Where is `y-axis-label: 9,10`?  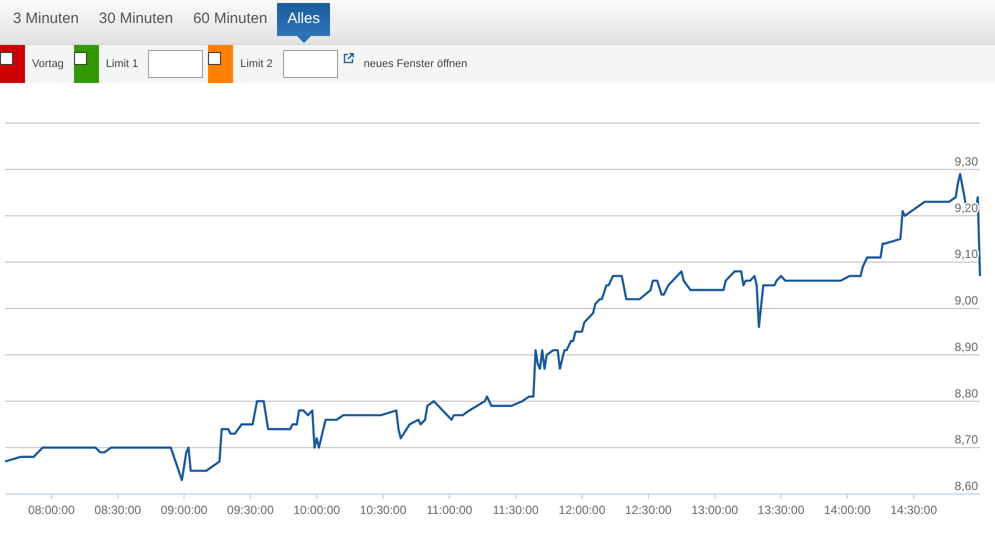
y-axis-label: 9,10 is located at coordinates (966, 254).